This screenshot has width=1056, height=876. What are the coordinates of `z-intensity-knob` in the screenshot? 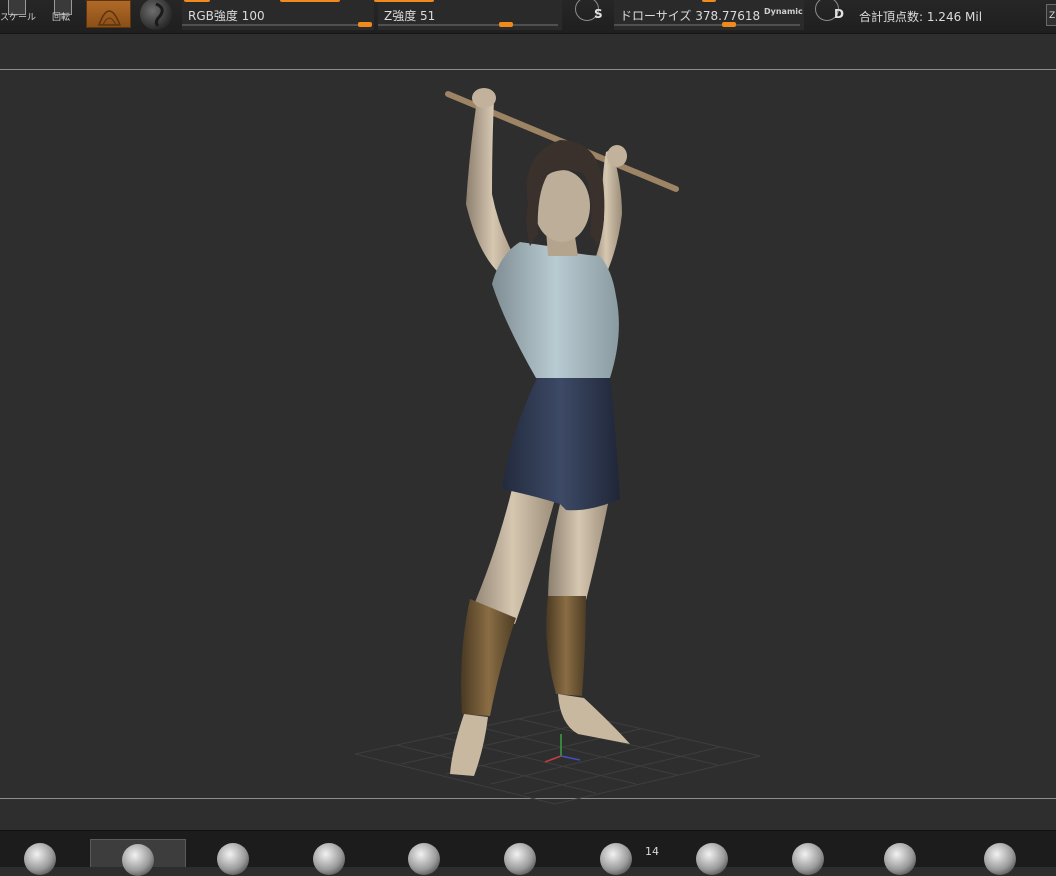 It's located at (506, 24).